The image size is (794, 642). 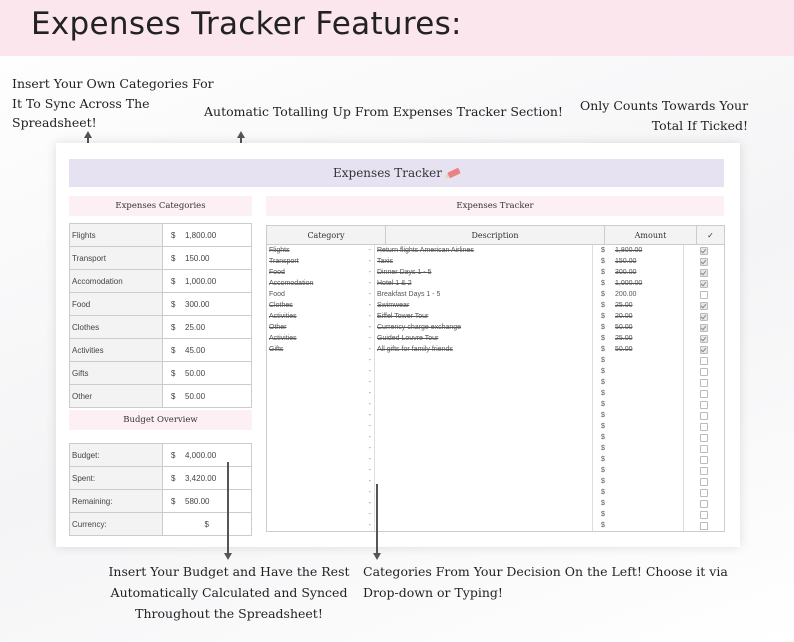 What do you see at coordinates (207, 478) in the screenshot?
I see `row-value-cell: $3,420.00` at bounding box center [207, 478].